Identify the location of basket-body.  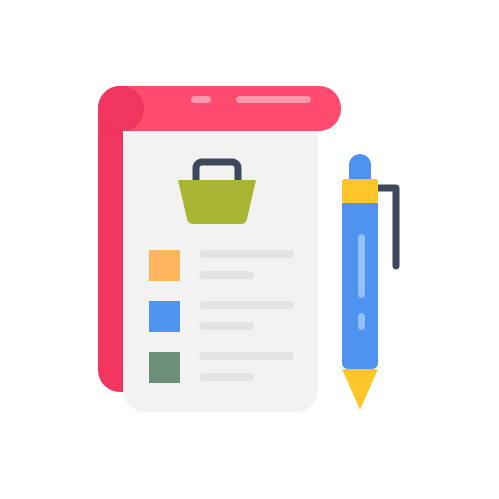
(217, 202).